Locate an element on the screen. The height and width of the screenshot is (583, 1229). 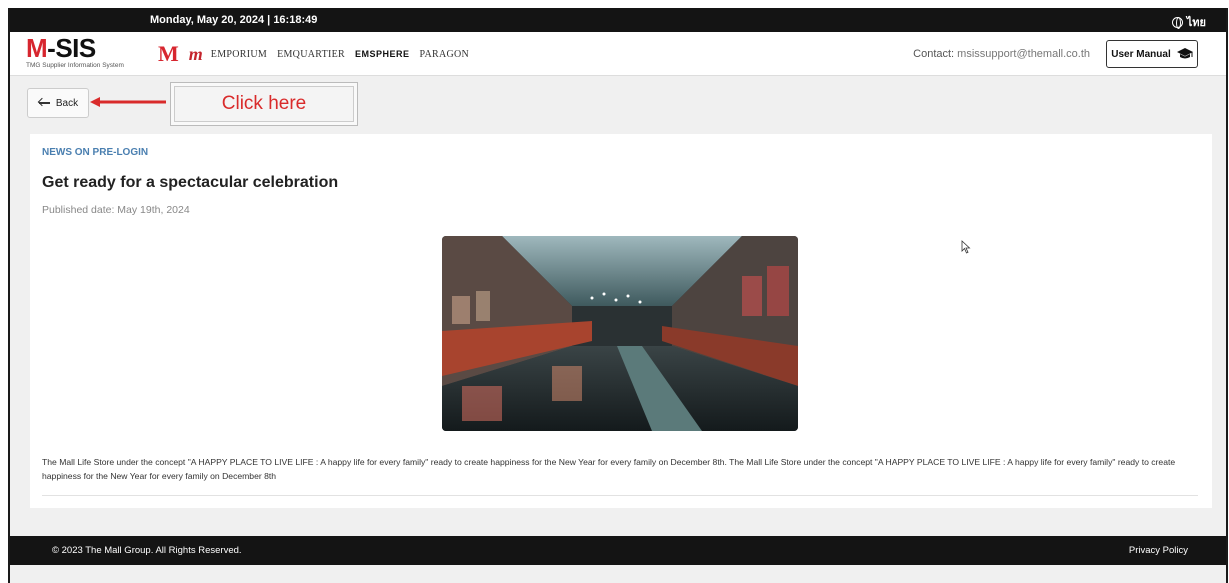
brand-logo-emsphere: EMSPHERE is located at coordinates (382, 54).